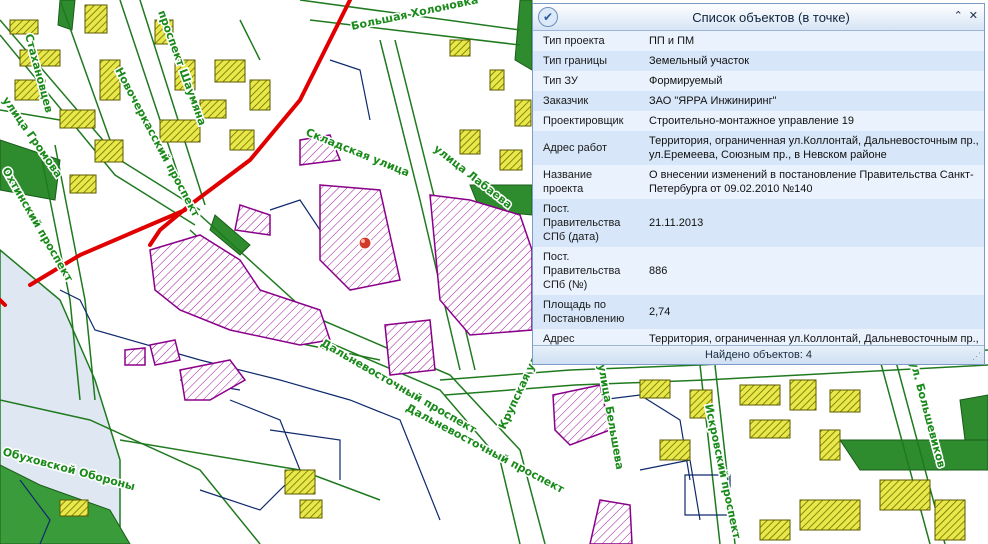 Image resolution: width=988 pixels, height=544 pixels. Describe the element at coordinates (575, 148) in the screenshot. I see `row-key: Адрес работ` at that location.